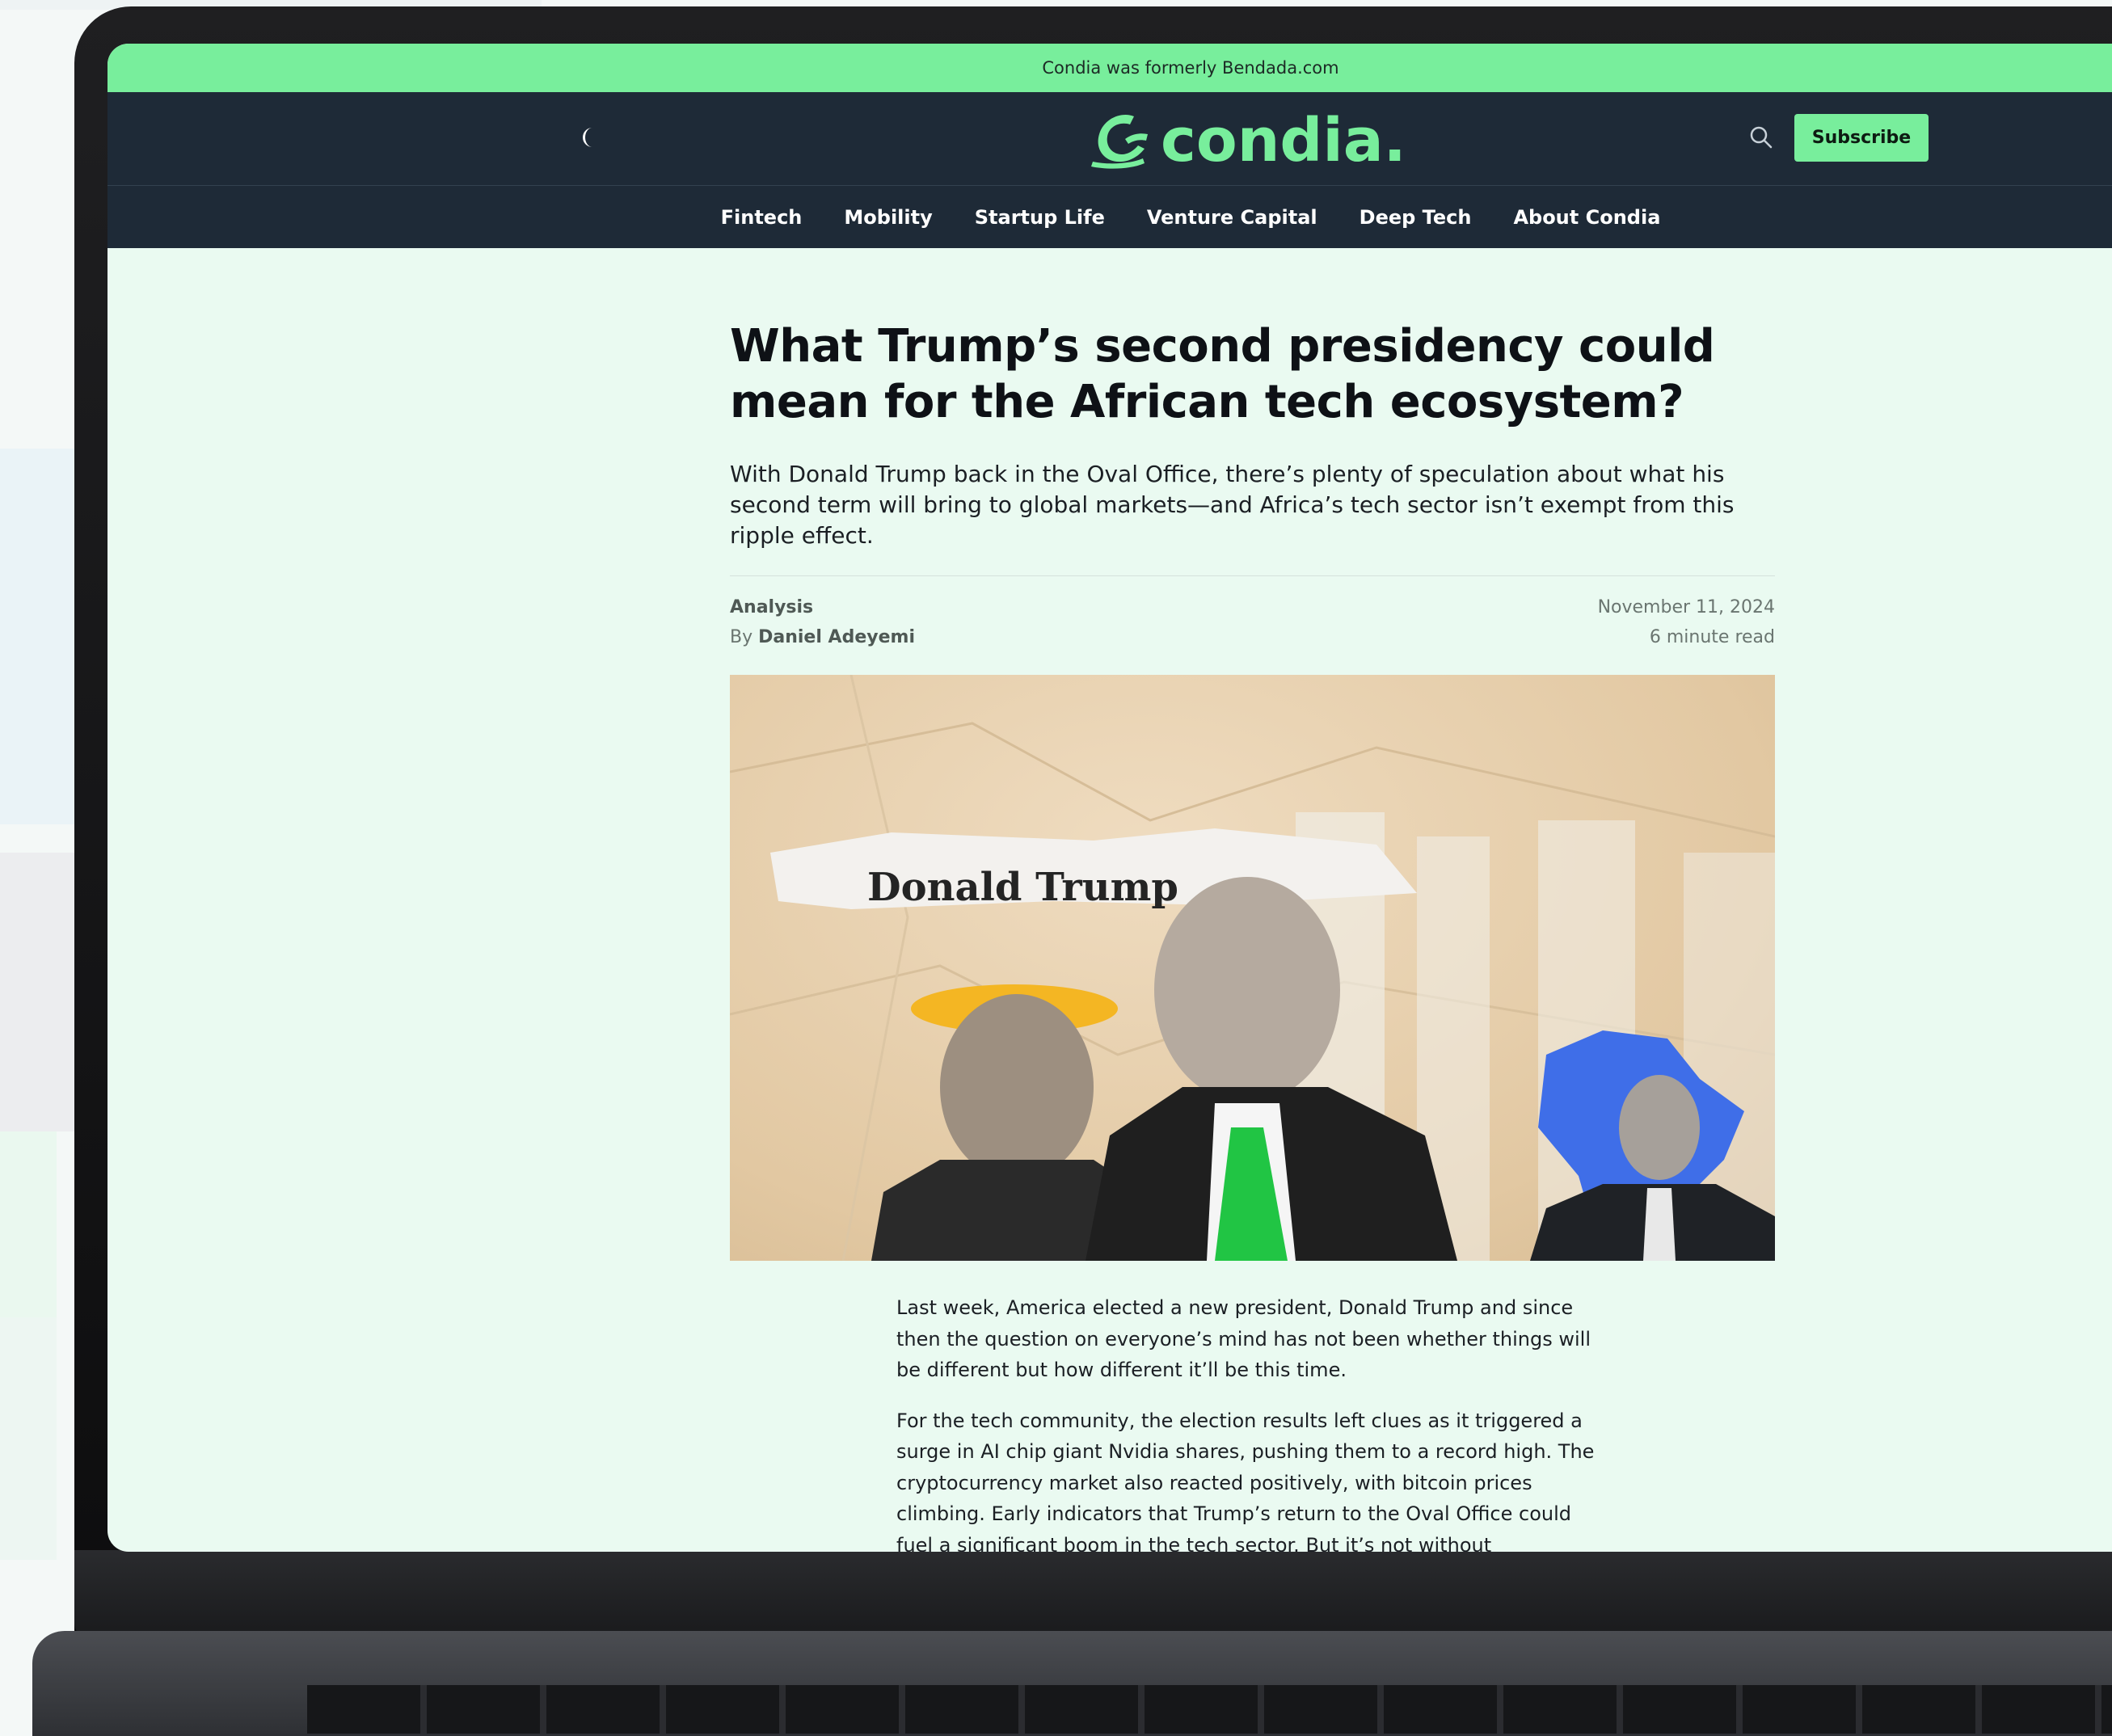 This screenshot has width=2112, height=1736. Describe the element at coordinates (1209, 1709) in the screenshot. I see `laptop-keyboard` at that location.